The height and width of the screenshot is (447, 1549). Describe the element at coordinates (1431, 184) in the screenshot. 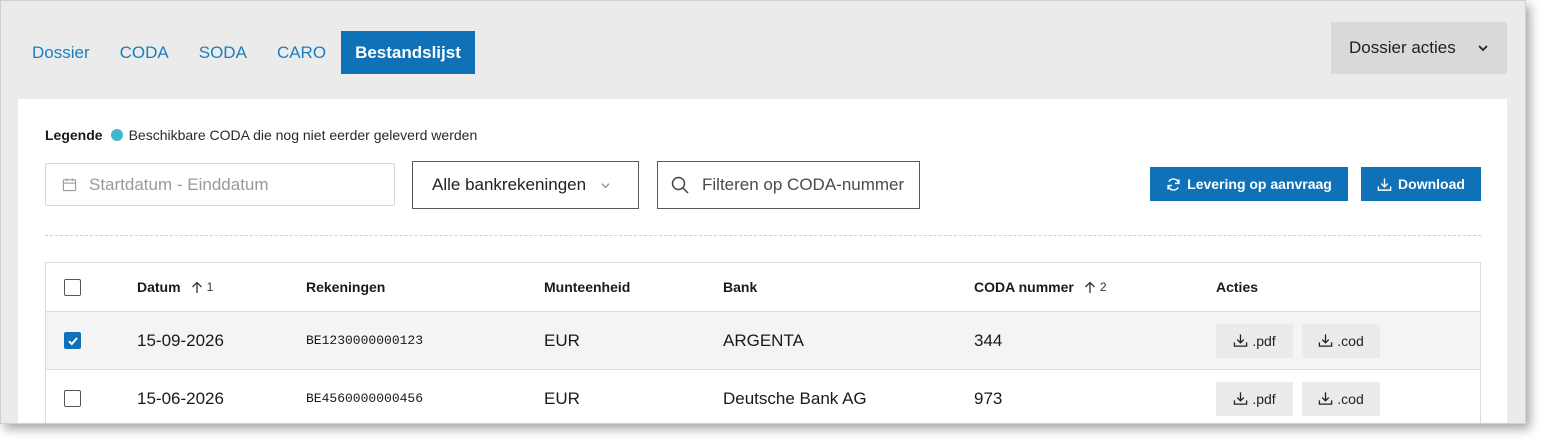

I see `download-label: Download` at that location.